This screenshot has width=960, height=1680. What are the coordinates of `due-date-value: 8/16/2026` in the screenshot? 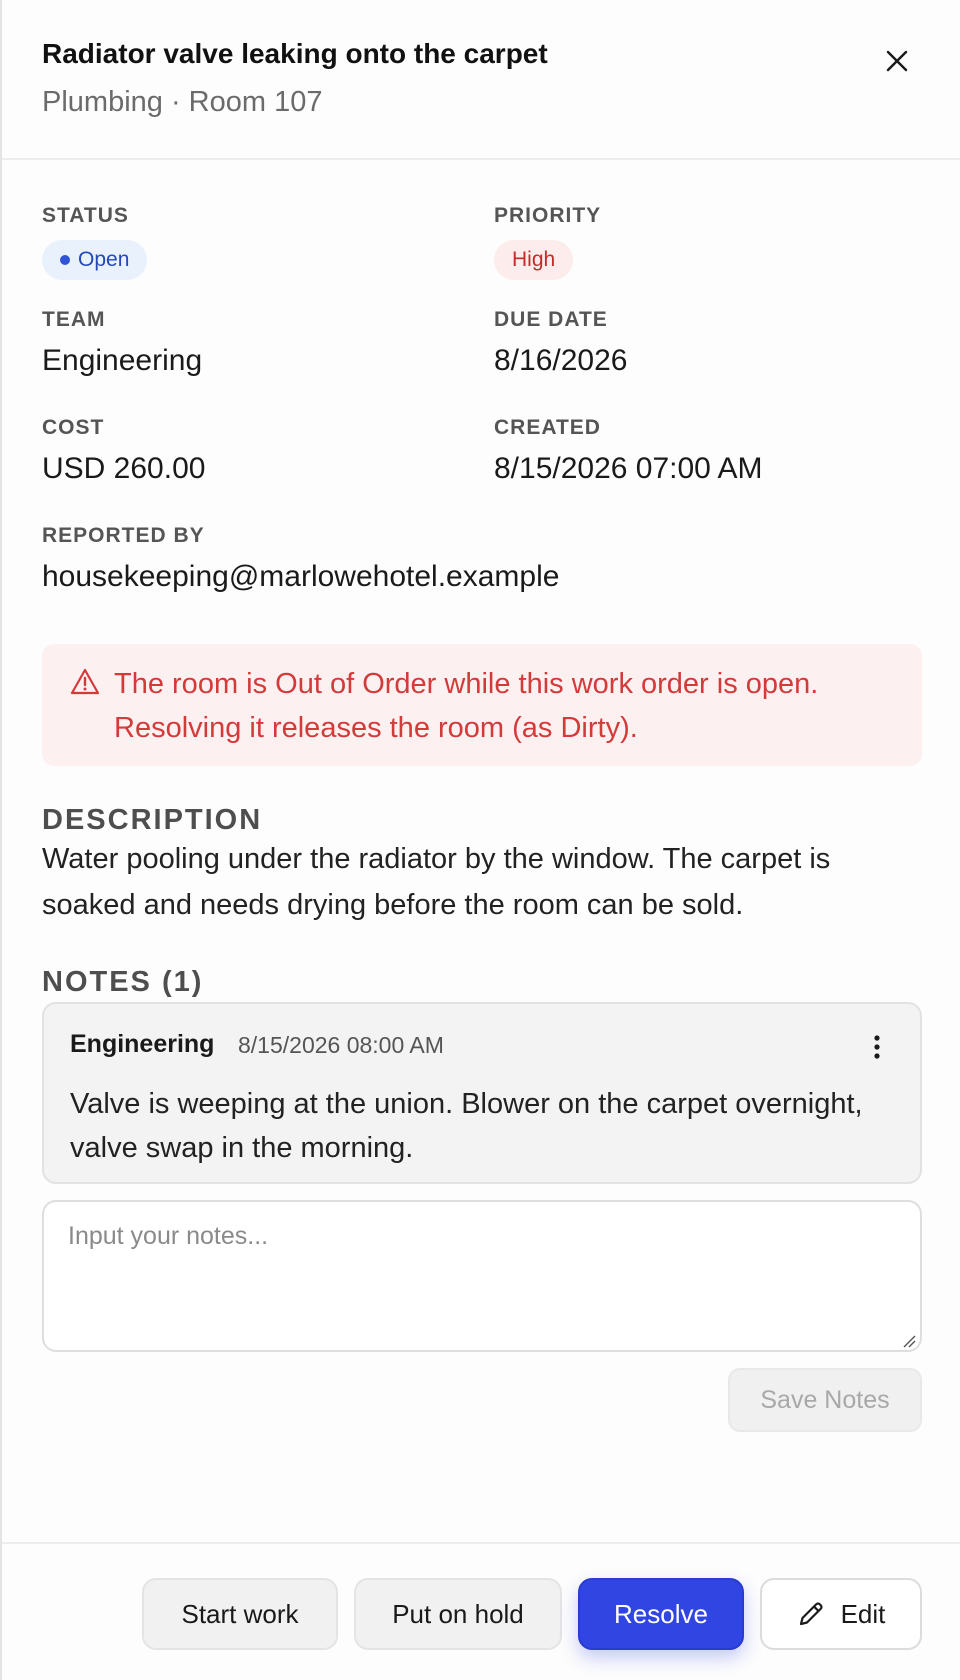 It's located at (561, 360).